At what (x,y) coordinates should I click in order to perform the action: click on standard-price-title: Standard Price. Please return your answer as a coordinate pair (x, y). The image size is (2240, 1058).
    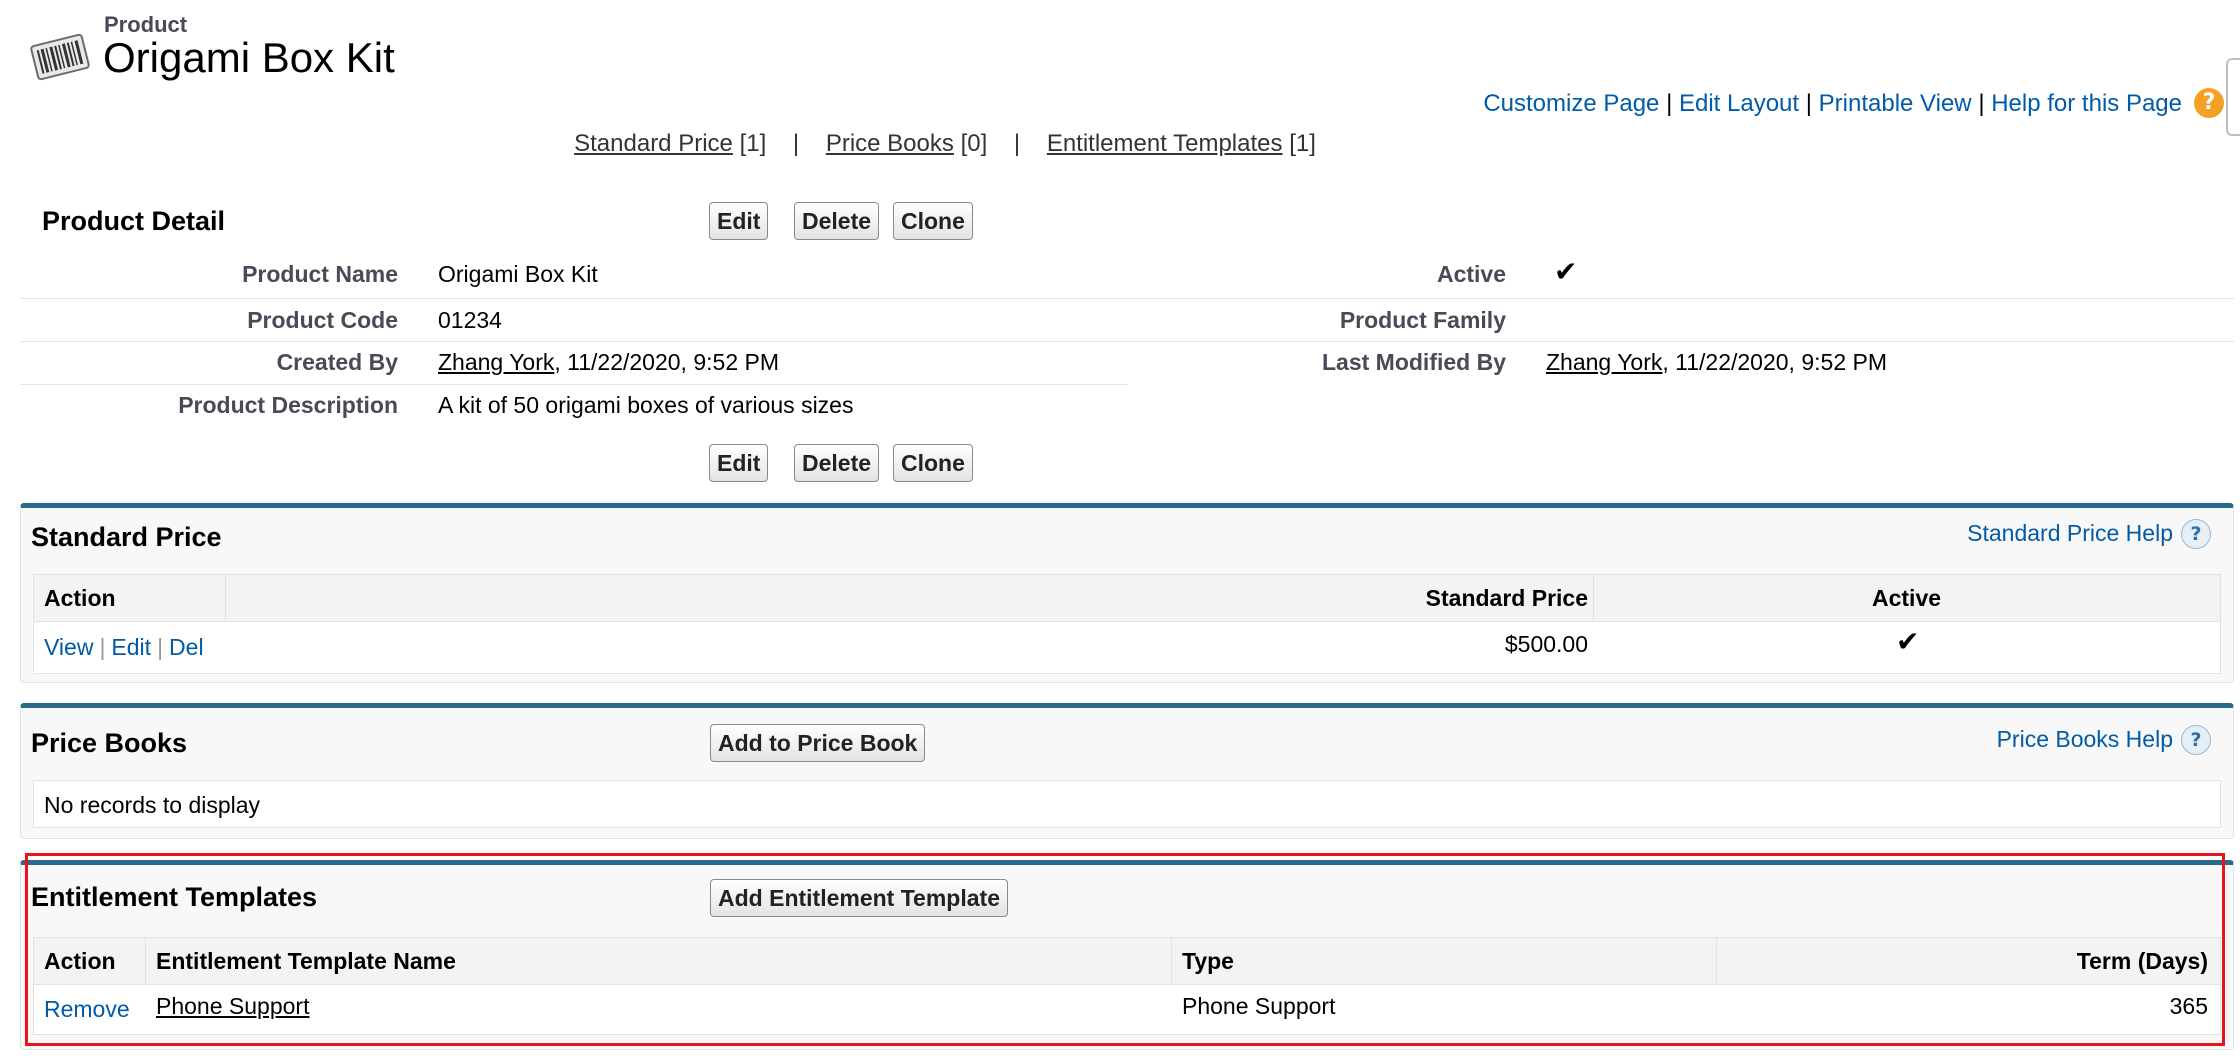
    Looking at the image, I should click on (126, 537).